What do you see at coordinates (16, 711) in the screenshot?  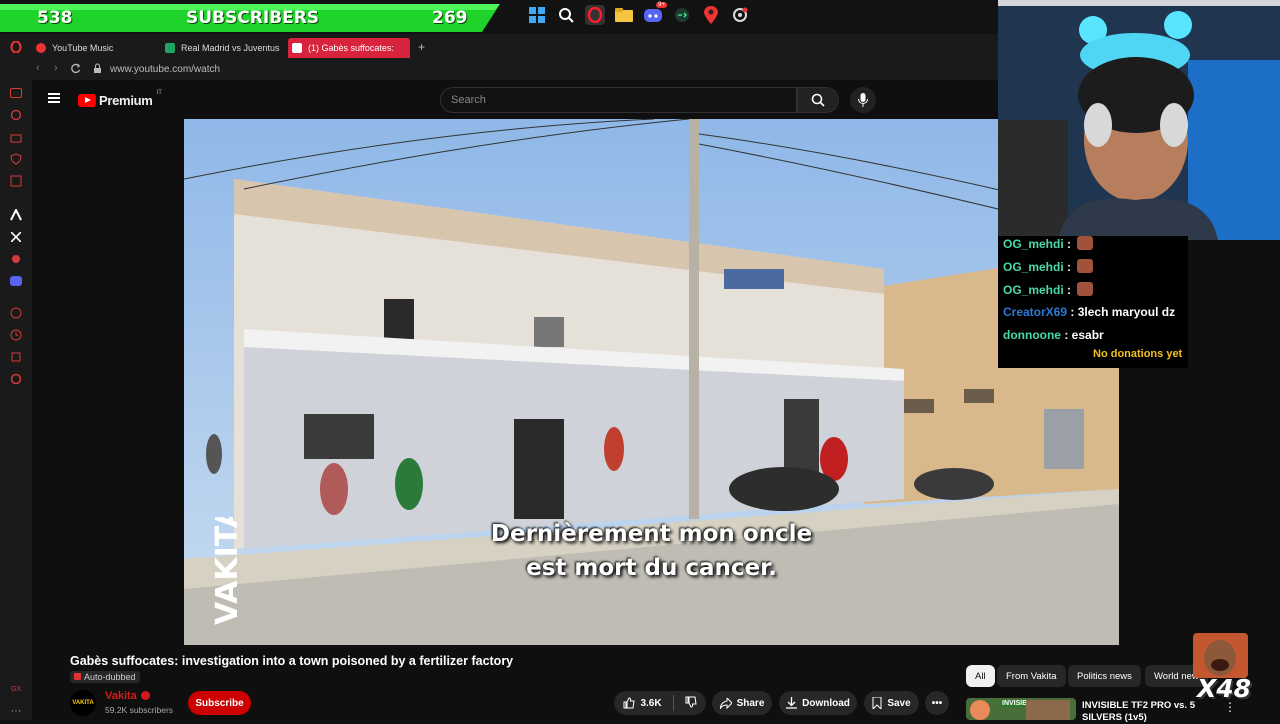 I see `more-icon: ···` at bounding box center [16, 711].